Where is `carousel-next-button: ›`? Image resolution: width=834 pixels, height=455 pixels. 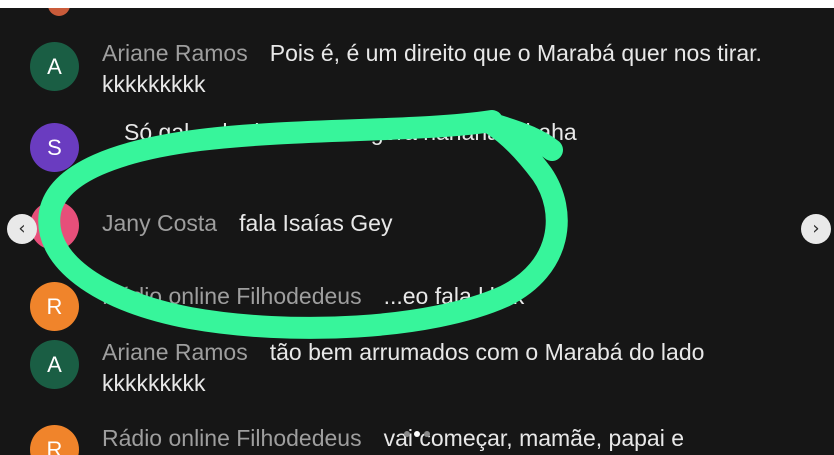 carousel-next-button: › is located at coordinates (816, 229).